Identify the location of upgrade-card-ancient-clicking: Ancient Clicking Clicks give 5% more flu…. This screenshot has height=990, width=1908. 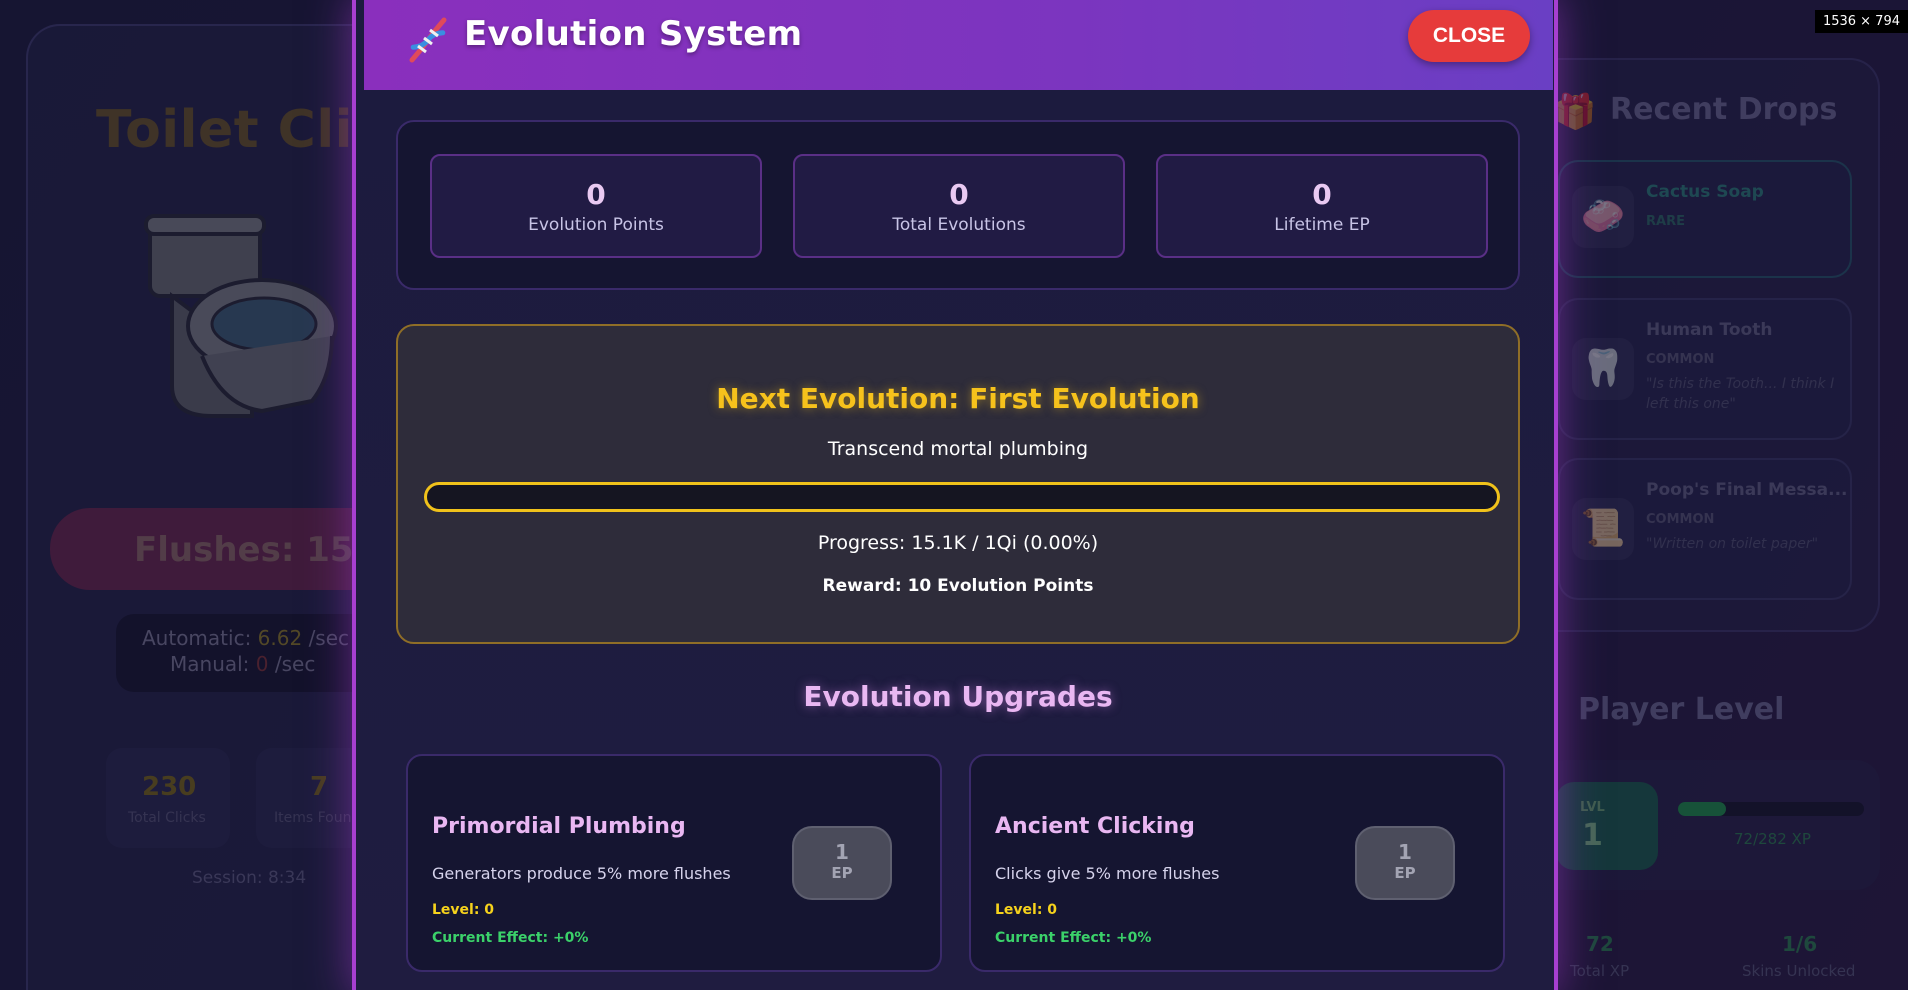
(1237, 863).